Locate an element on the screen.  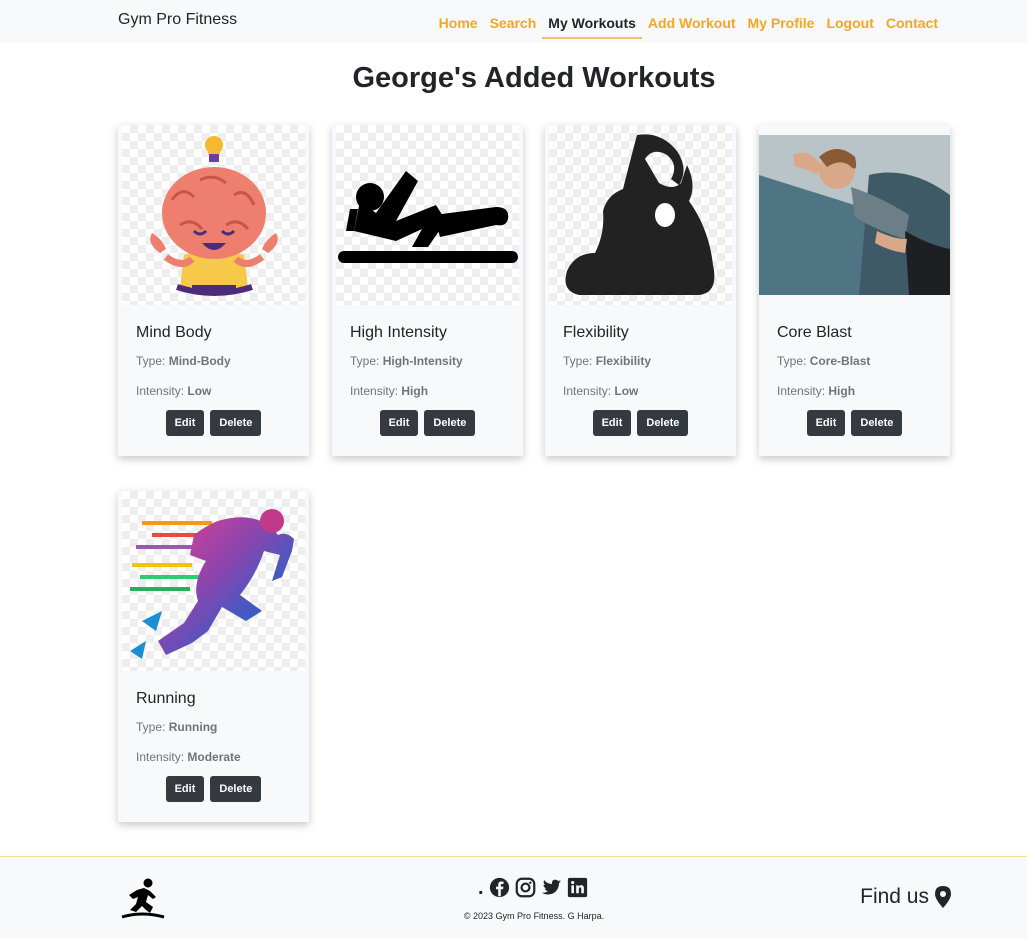
facebook-icon is located at coordinates (499, 887).